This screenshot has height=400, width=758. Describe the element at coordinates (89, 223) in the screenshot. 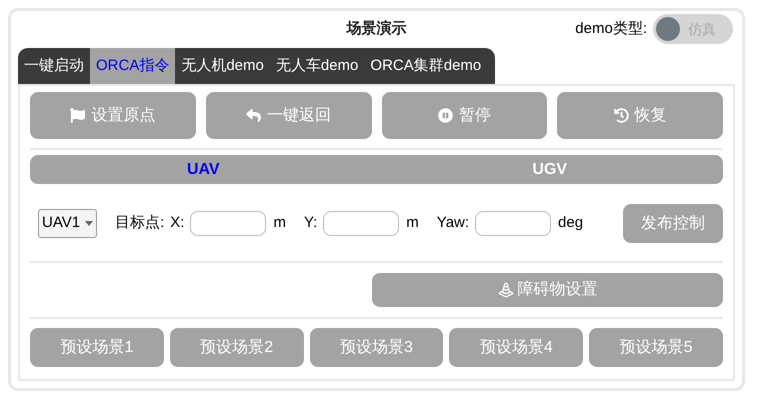

I see `caret-icon` at that location.